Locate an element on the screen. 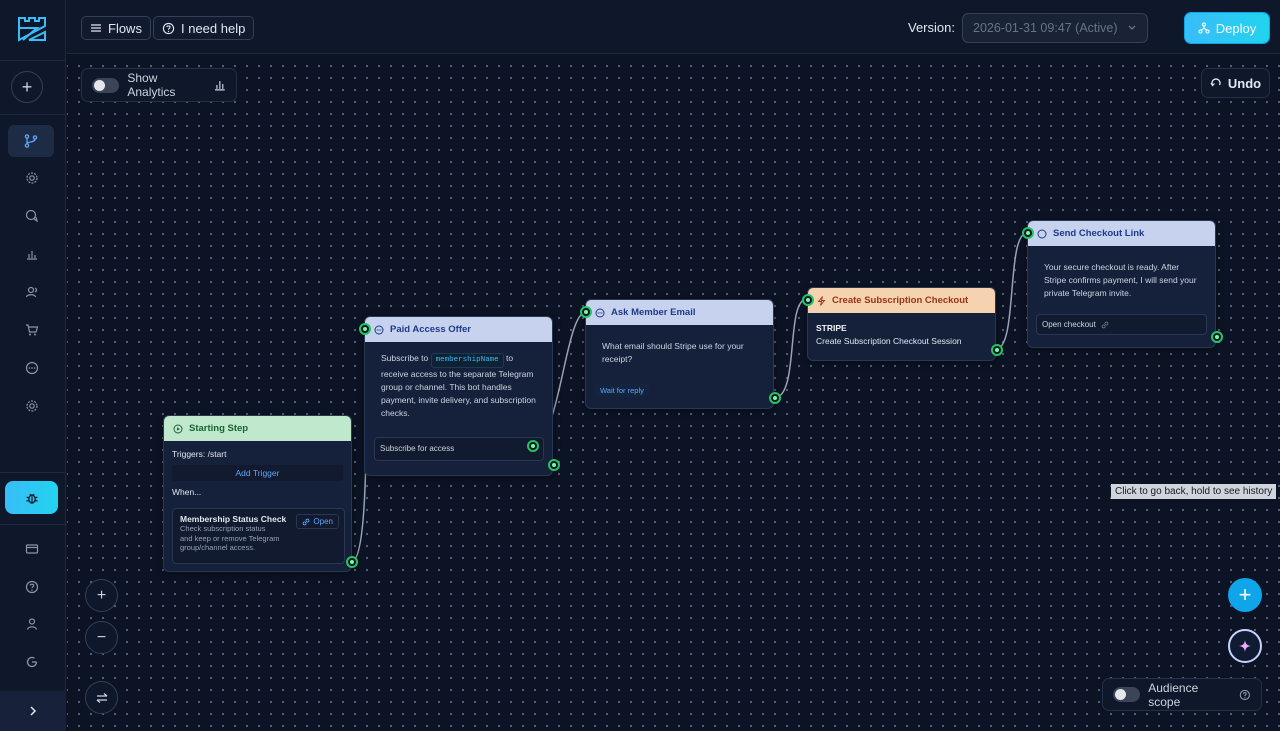 This screenshot has height=731, width=1280. add-trigger-button: Add Trigger is located at coordinates (257, 473).